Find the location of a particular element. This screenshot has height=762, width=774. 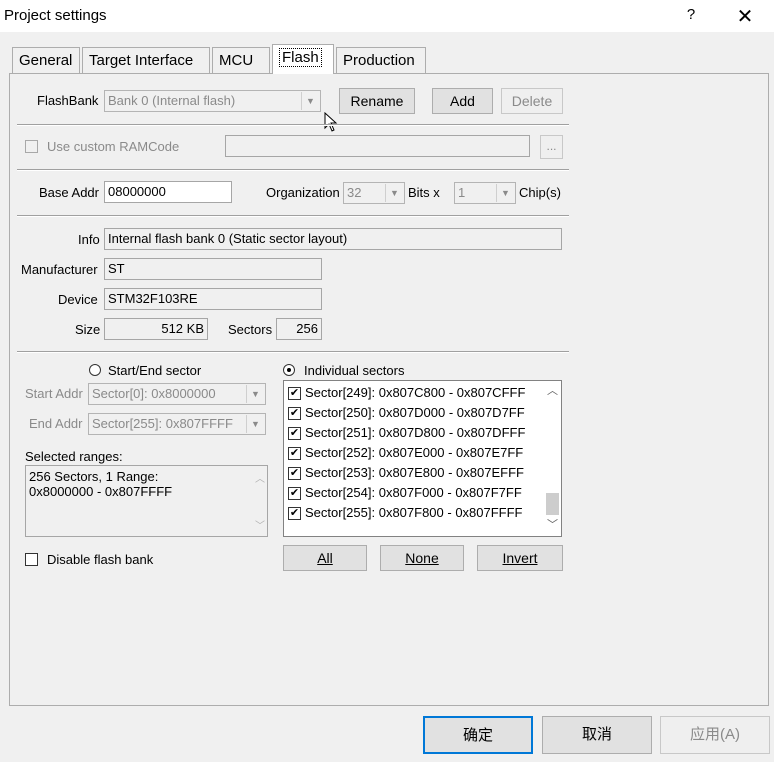

sector-label: Sector[249]: 0x807C800 - 0x807CFFF is located at coordinates (415, 392).